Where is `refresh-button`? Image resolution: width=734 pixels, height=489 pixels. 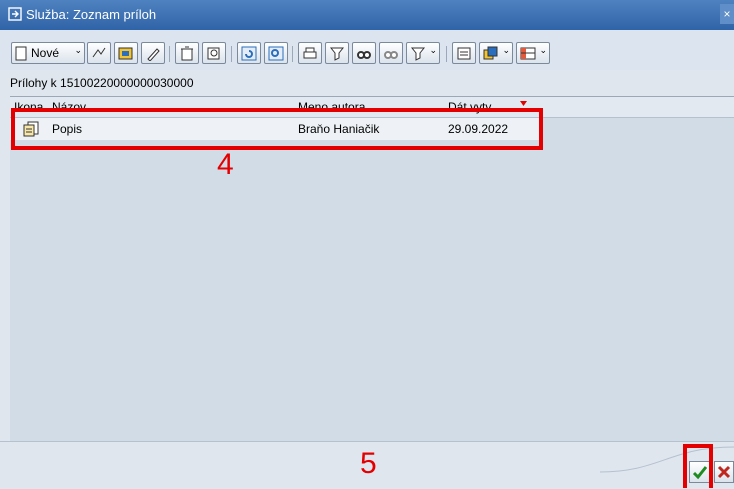 refresh-button is located at coordinates (249, 53).